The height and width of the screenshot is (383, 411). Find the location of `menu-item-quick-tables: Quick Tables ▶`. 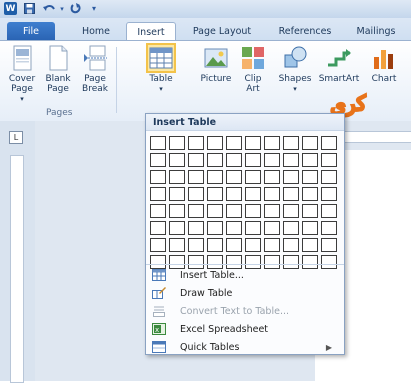

menu-item-quick-tables: Quick Tables ▶ is located at coordinates (245, 347).